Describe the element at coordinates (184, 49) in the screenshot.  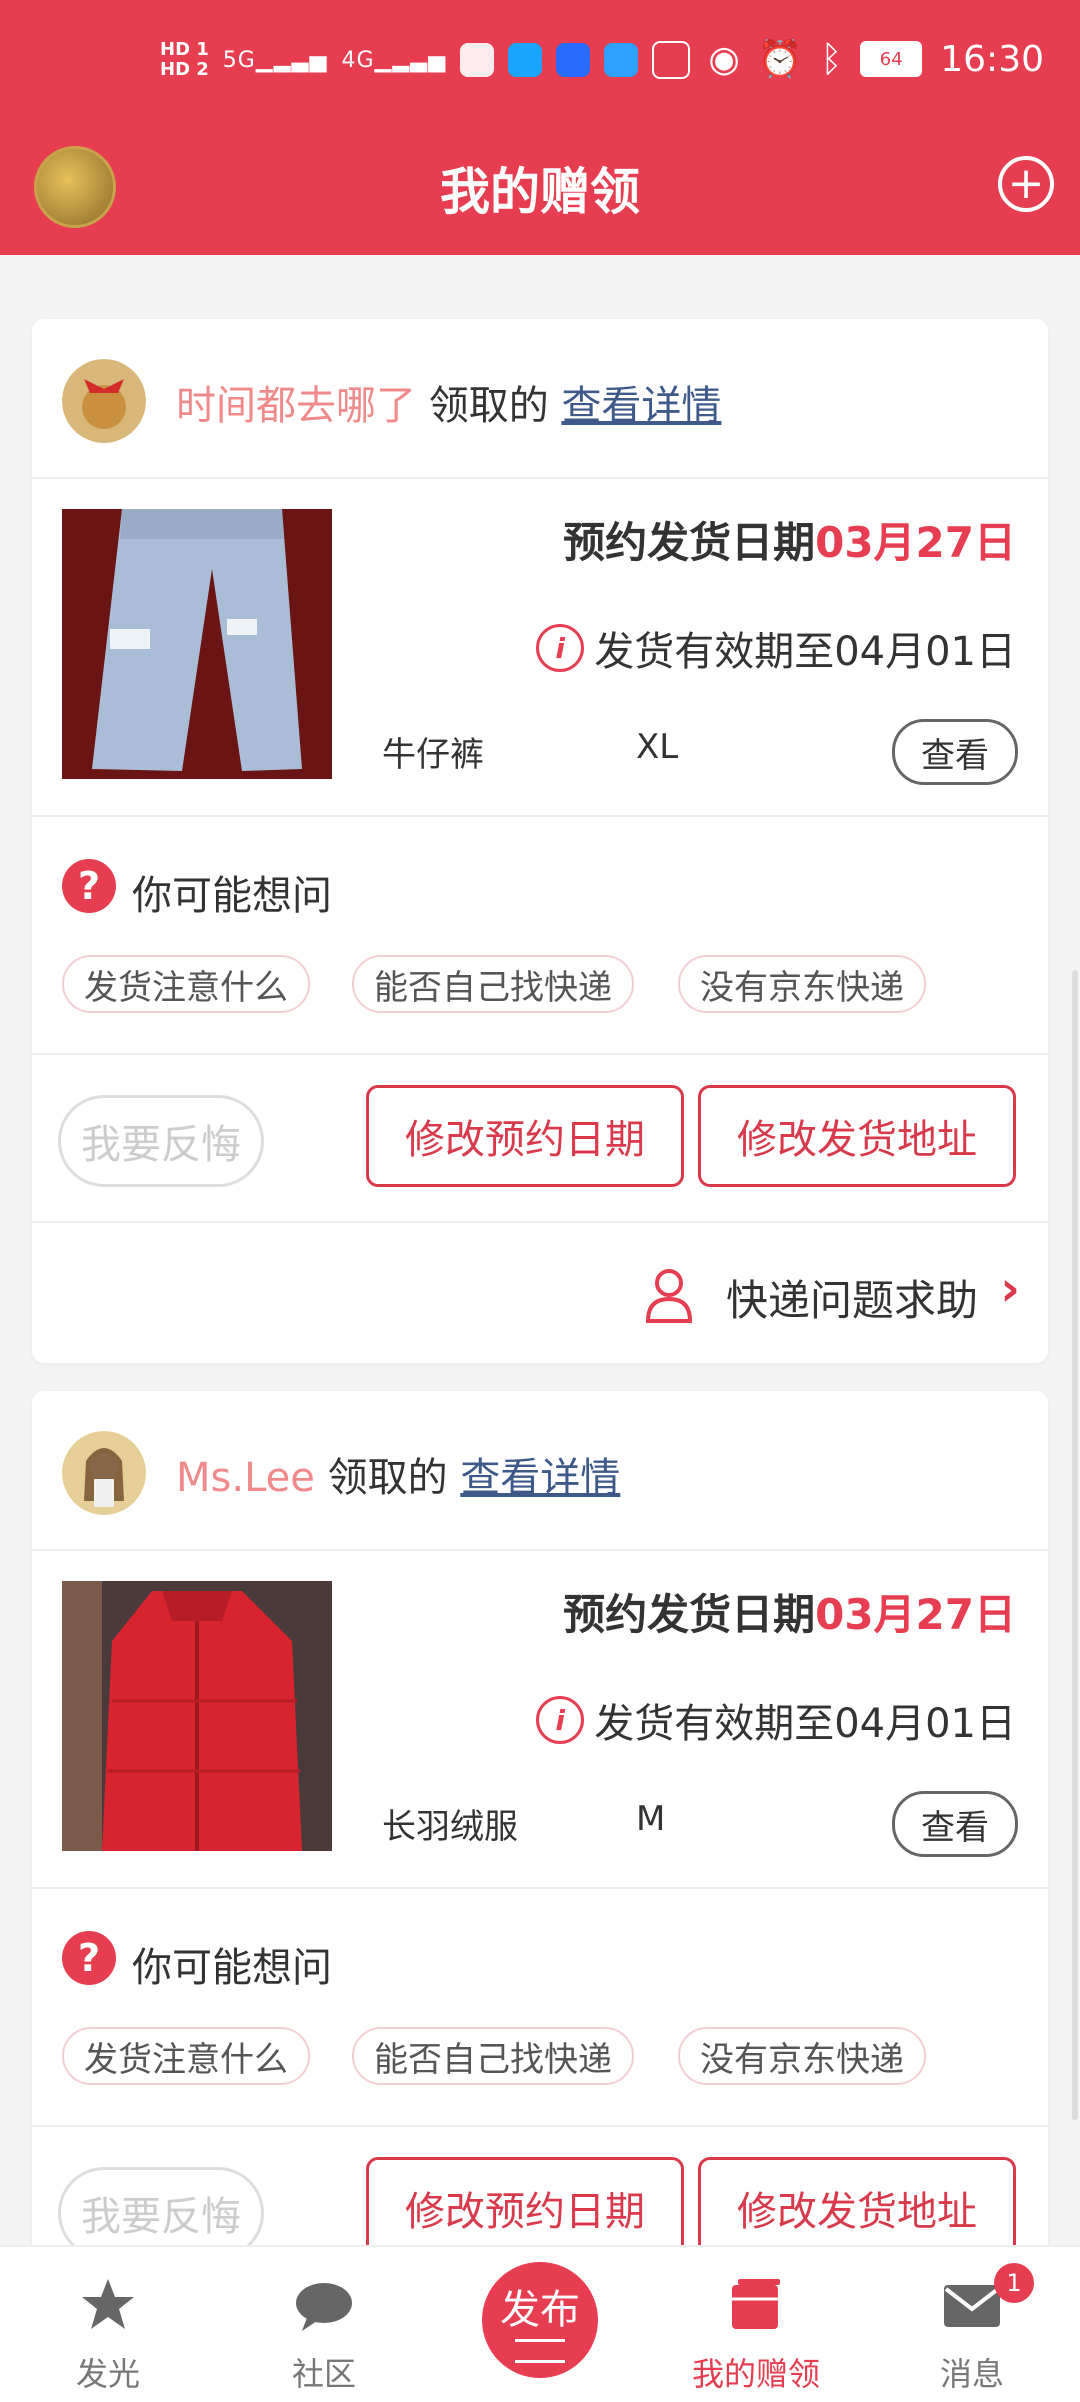
I see `hd1-label: HD 1` at that location.